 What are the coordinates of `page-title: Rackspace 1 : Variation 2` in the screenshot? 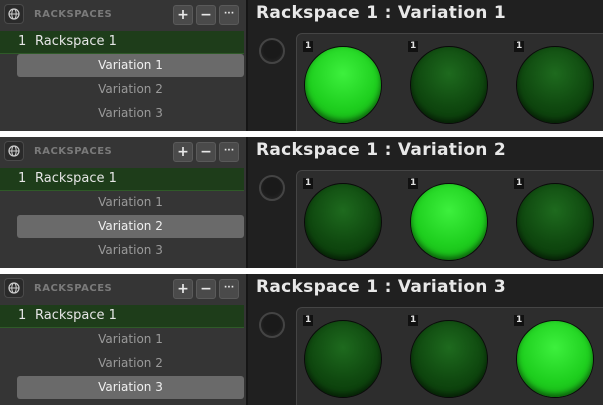 It's located at (381, 150).